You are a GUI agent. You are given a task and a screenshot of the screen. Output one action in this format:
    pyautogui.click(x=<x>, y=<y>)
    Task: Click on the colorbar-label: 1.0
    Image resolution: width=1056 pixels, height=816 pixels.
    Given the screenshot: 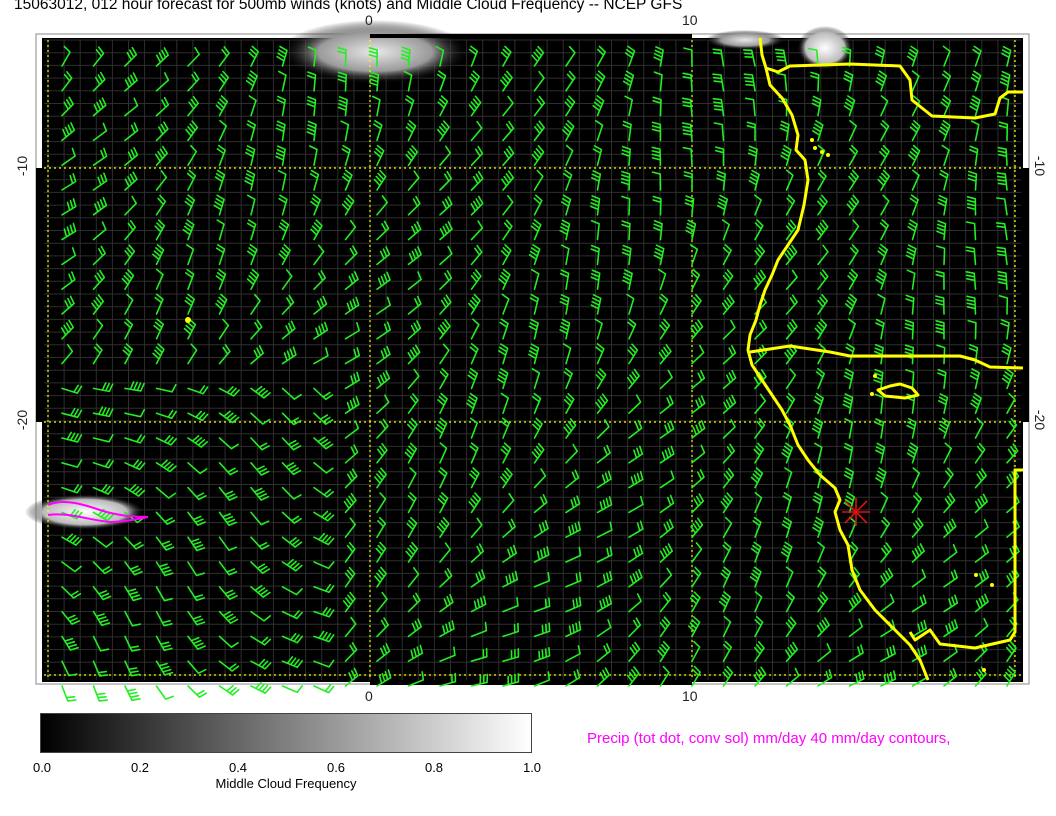 What is the action you would take?
    pyautogui.click(x=532, y=767)
    